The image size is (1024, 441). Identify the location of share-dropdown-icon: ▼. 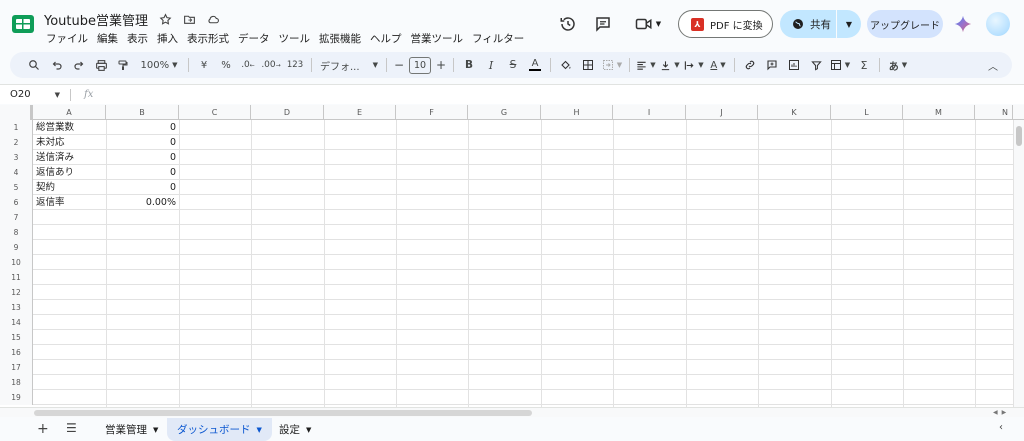
(849, 24).